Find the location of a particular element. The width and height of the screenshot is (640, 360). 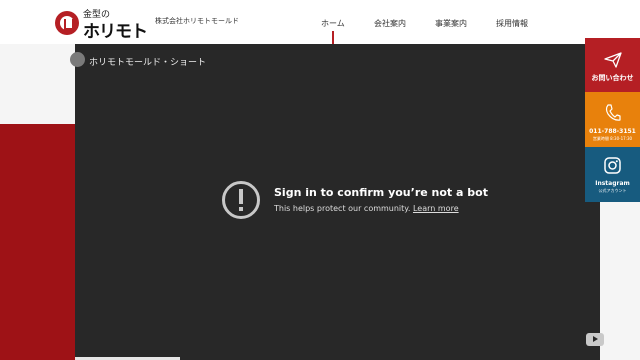

instagram-button: Instagram 公式アカウント is located at coordinates (612, 174).